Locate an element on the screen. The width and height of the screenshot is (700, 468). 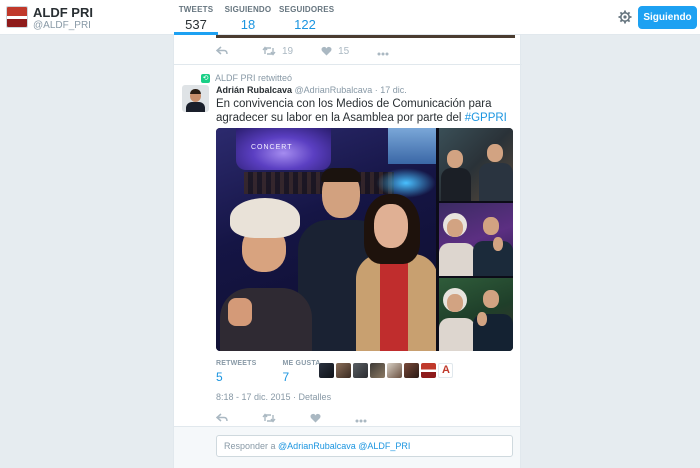
previous-tweet-image is located at coordinates (365, 36).